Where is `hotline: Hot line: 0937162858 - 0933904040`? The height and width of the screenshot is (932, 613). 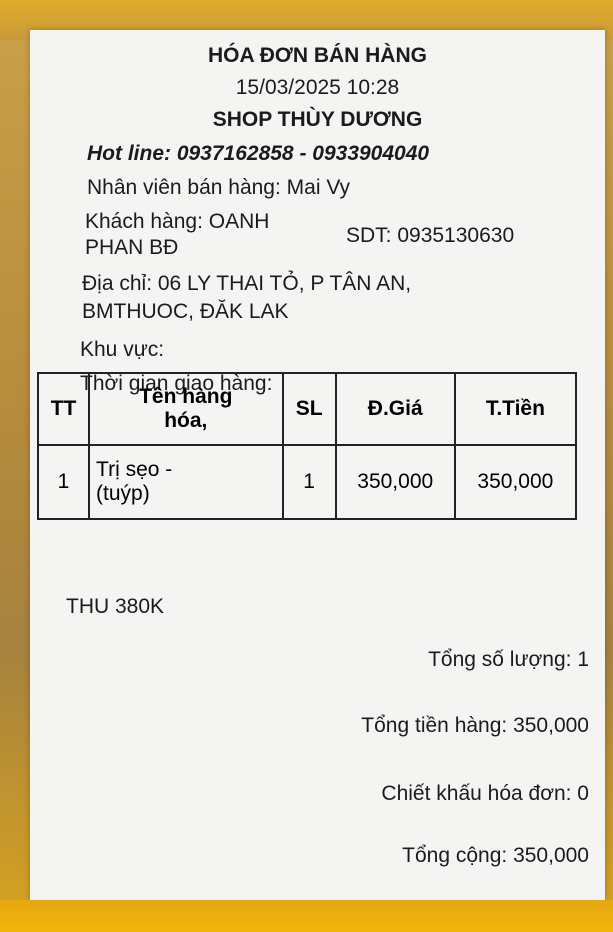
hotline: Hot line: 0937162858 - 0933904040 is located at coordinates (258, 153).